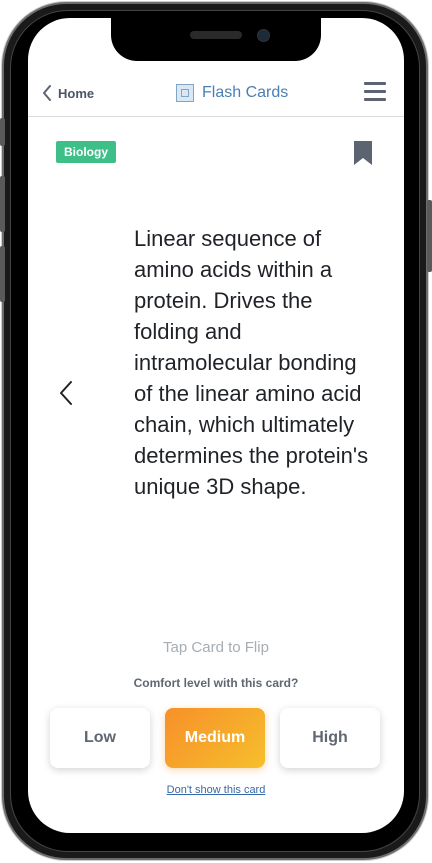 The height and width of the screenshot is (863, 432). What do you see at coordinates (216, 683) in the screenshot?
I see `comfort-level-question: Comfort level with this card?` at bounding box center [216, 683].